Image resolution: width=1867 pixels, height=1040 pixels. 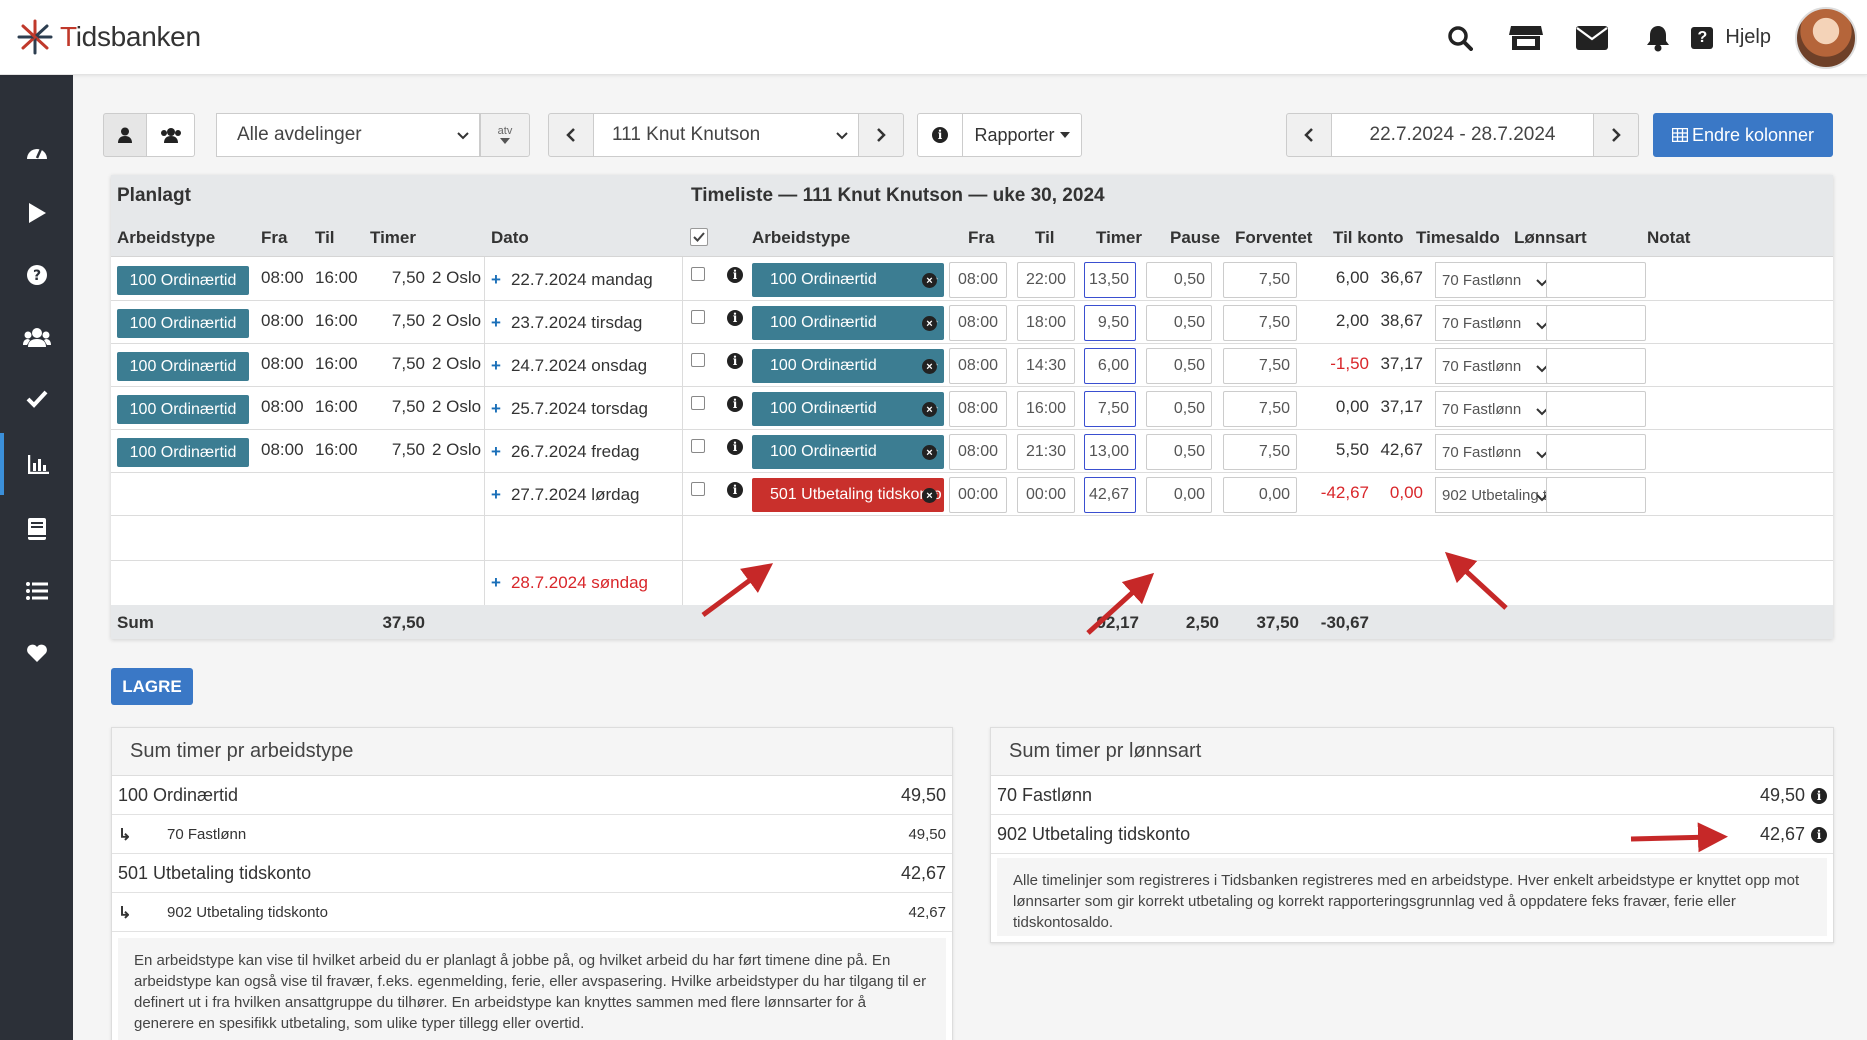 I want to click on next-week-button, so click(x=1616, y=135).